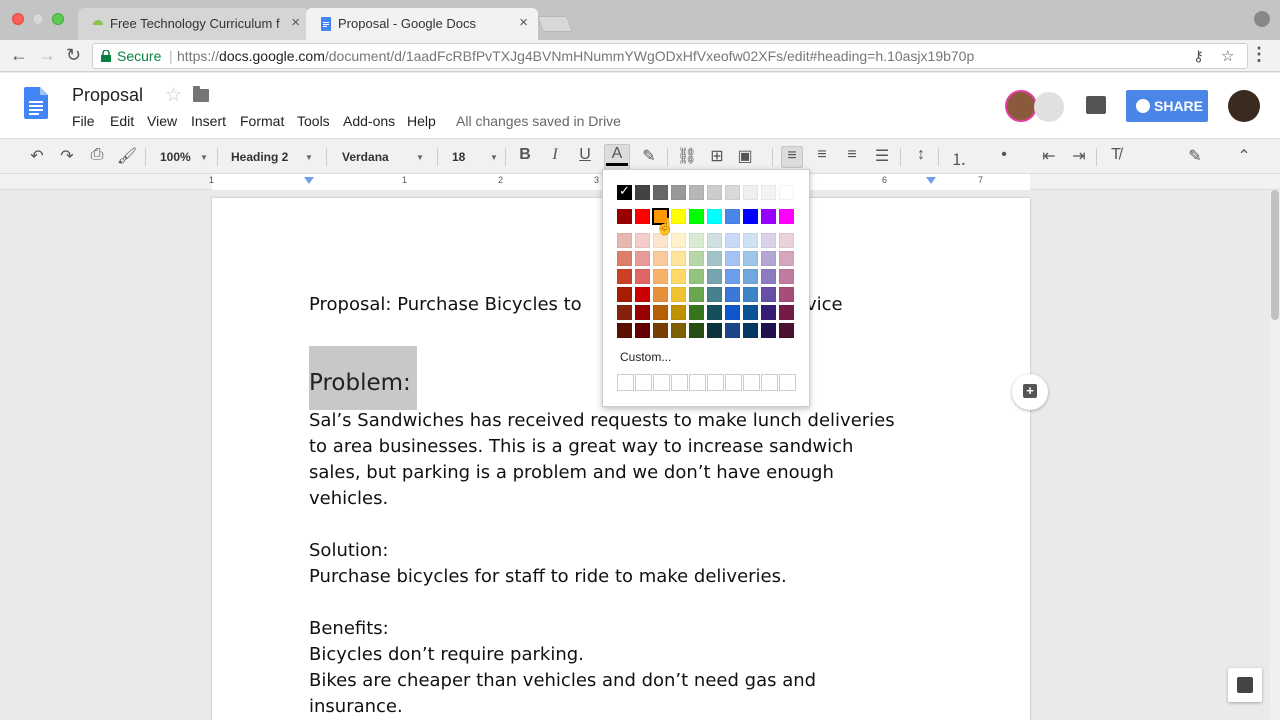 Image resolution: width=1280 pixels, height=720 pixels. What do you see at coordinates (959, 157) in the screenshot?
I see `numbered-list-icon: ⒈` at bounding box center [959, 157].